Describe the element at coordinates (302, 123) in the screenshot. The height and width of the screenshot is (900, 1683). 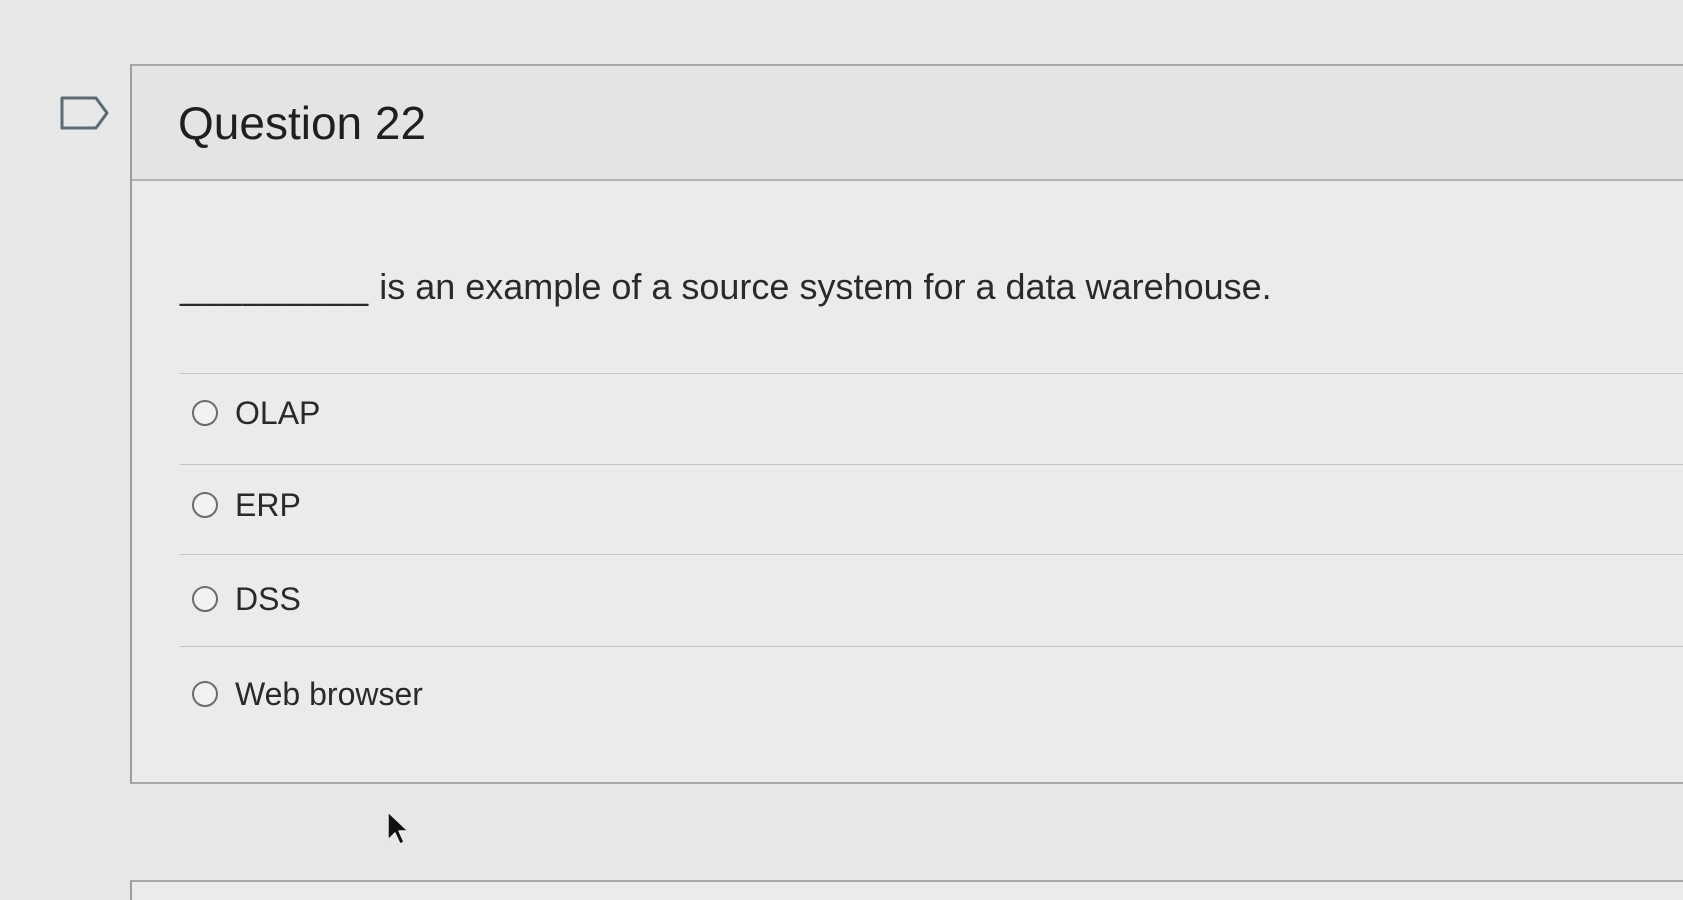
I see `question-title: Question 22` at that location.